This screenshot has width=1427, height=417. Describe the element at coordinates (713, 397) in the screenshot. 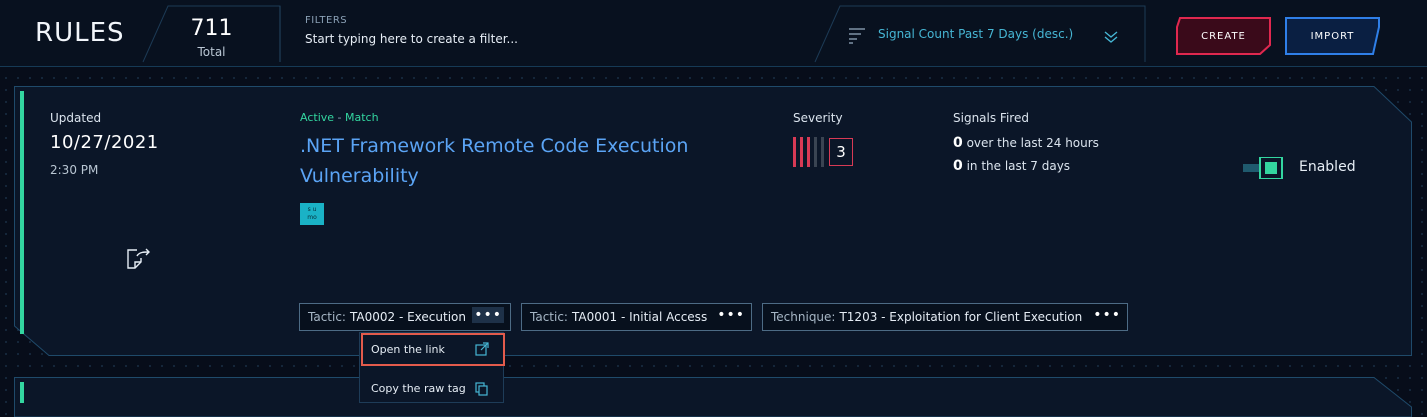

I see `next-rule-card` at that location.